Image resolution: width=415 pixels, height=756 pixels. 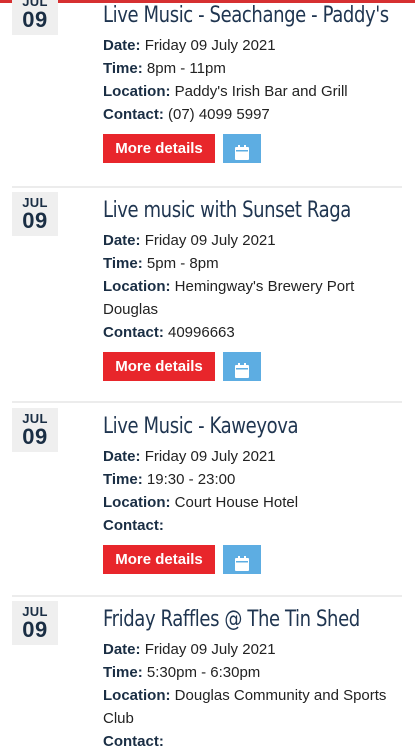 What do you see at coordinates (227, 211) in the screenshot?
I see `event-title: Live music with Sunset Raga` at bounding box center [227, 211].